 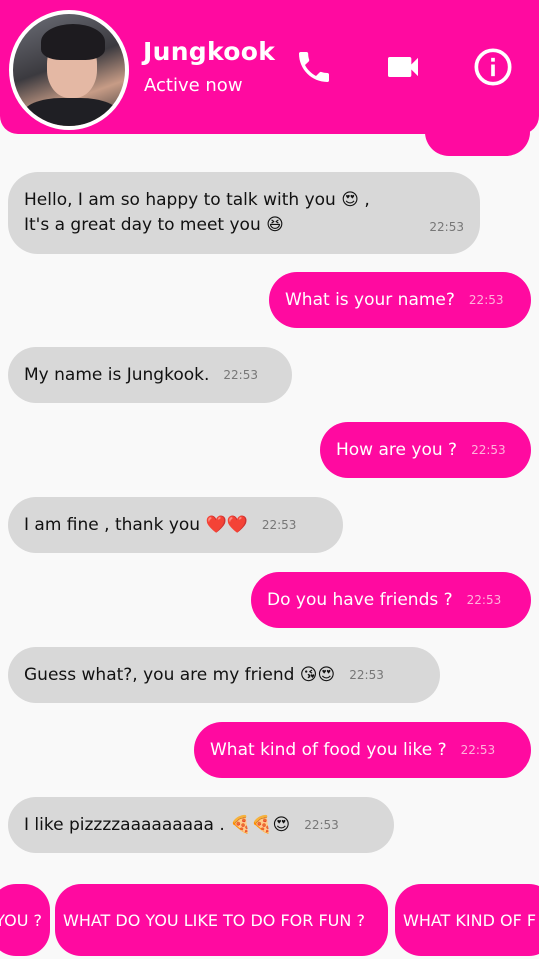 I want to click on message-text: Do you have friends ?, so click(x=360, y=600).